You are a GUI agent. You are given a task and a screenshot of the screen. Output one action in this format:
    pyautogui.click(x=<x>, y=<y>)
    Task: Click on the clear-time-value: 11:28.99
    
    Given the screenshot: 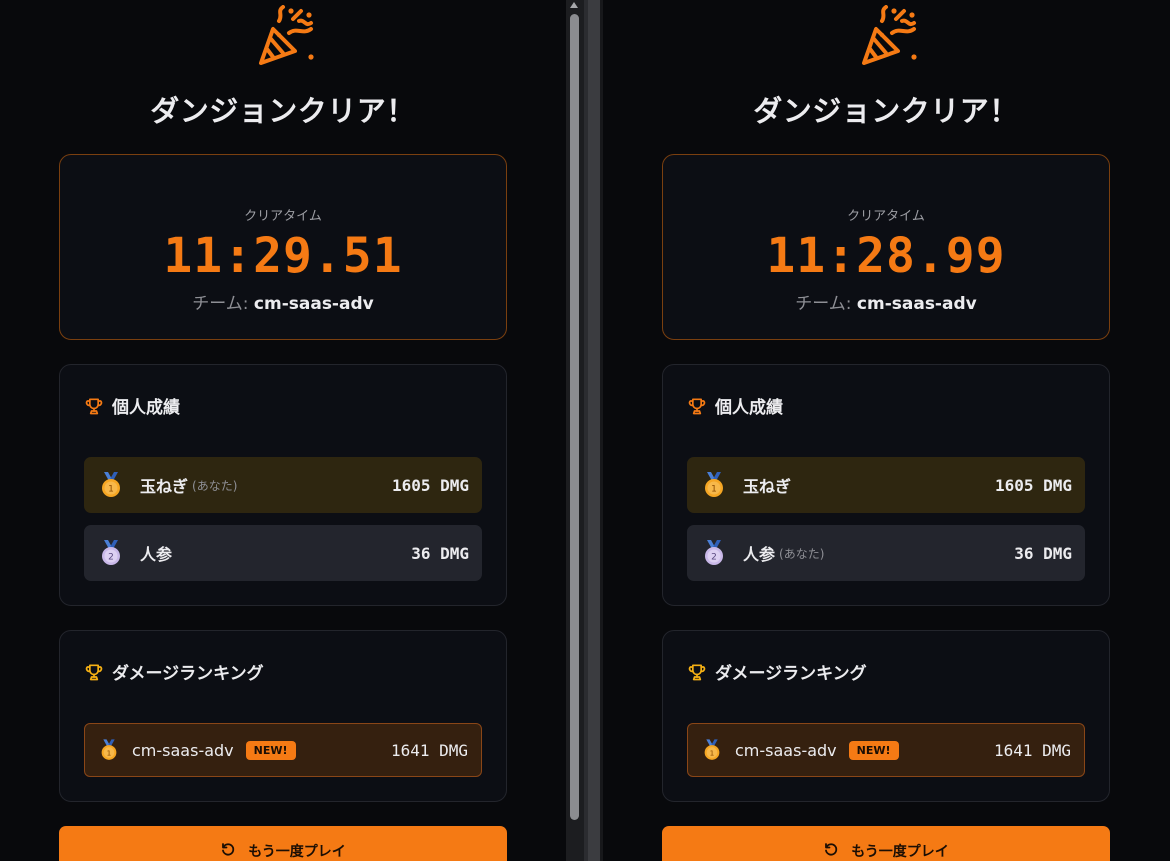 What is the action you would take?
    pyautogui.click(x=886, y=256)
    